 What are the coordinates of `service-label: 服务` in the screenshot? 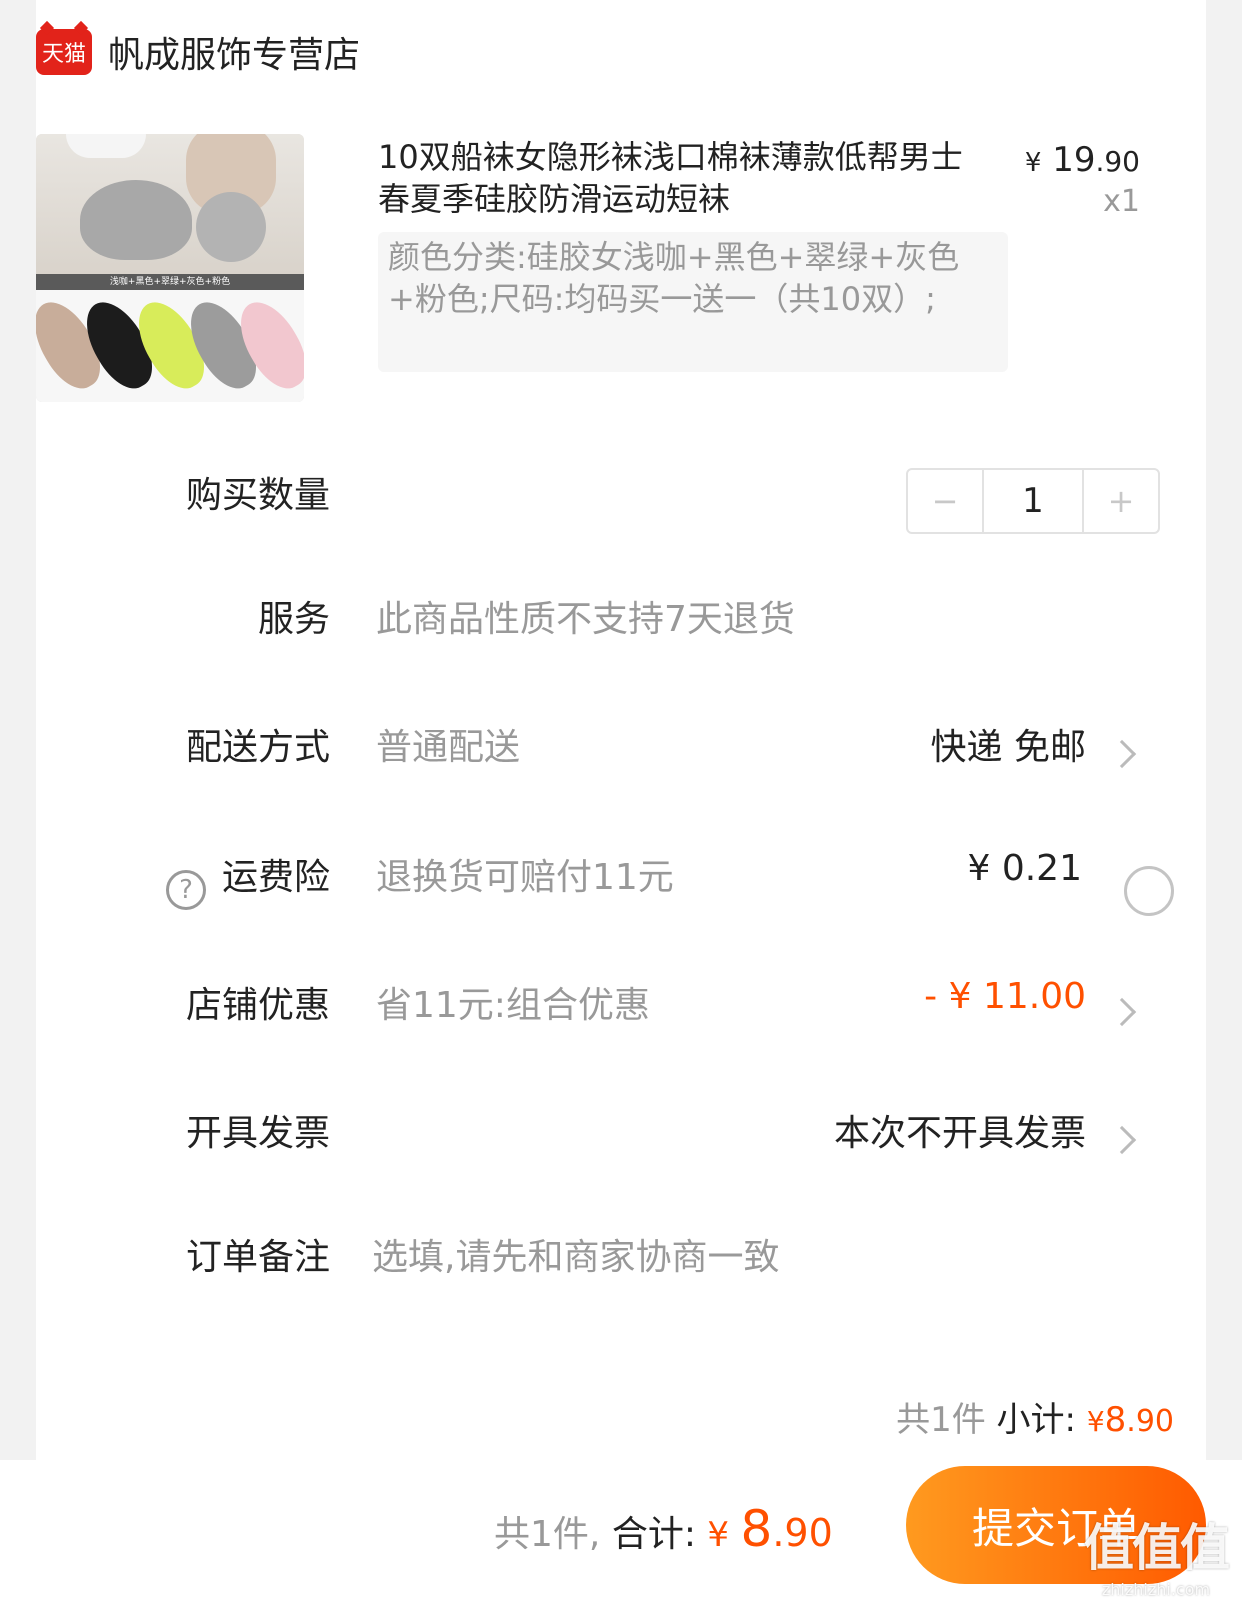 It's located at (293, 619).